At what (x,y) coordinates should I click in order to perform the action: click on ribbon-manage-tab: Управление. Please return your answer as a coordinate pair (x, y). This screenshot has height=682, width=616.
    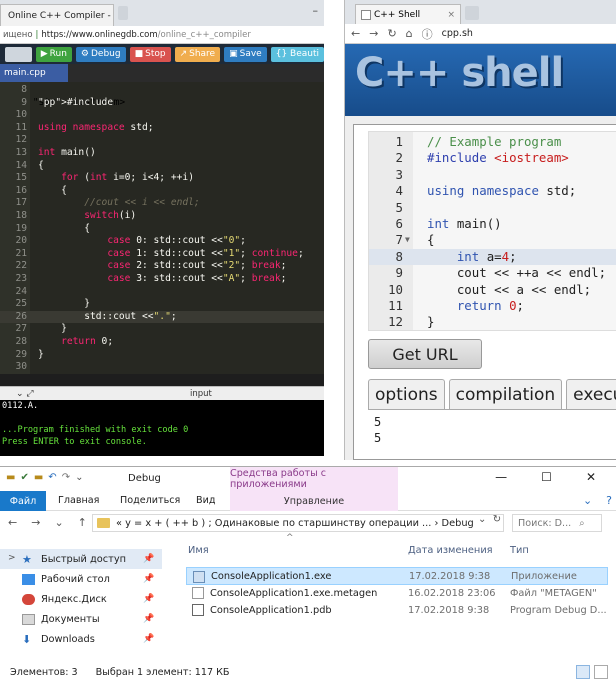
    Looking at the image, I should click on (314, 501).